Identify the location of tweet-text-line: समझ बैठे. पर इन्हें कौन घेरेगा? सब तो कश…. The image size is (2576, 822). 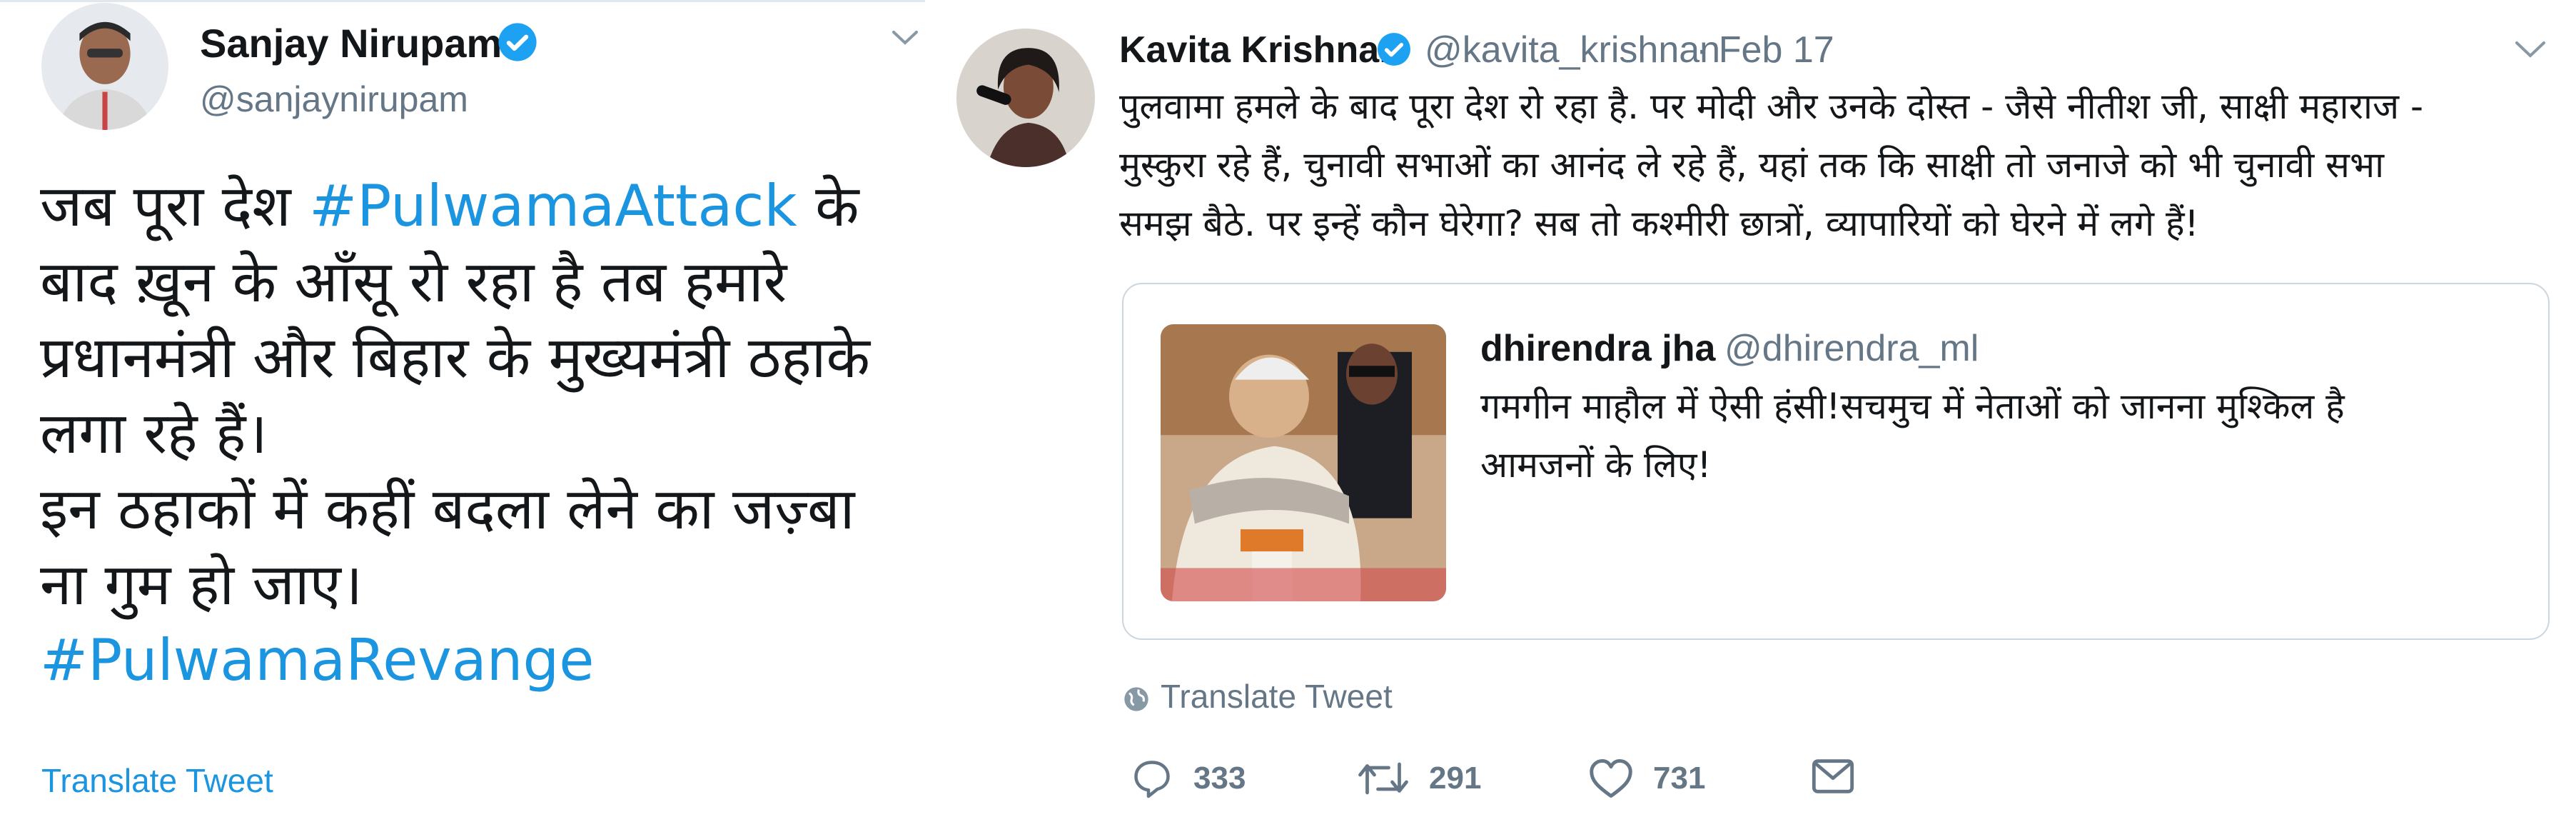
(1659, 224).